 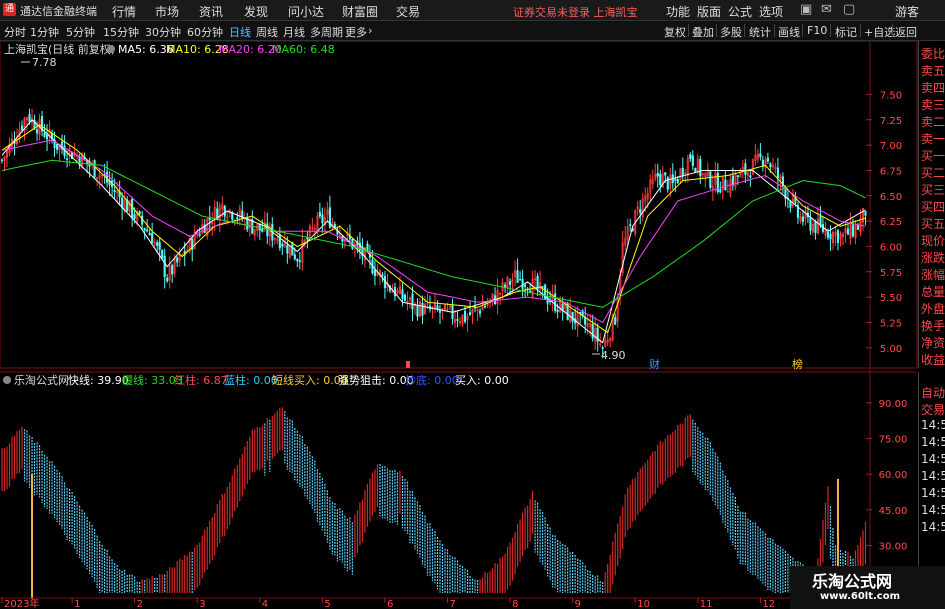 I want to click on price-tick-label: 6.50, so click(x=891, y=197).